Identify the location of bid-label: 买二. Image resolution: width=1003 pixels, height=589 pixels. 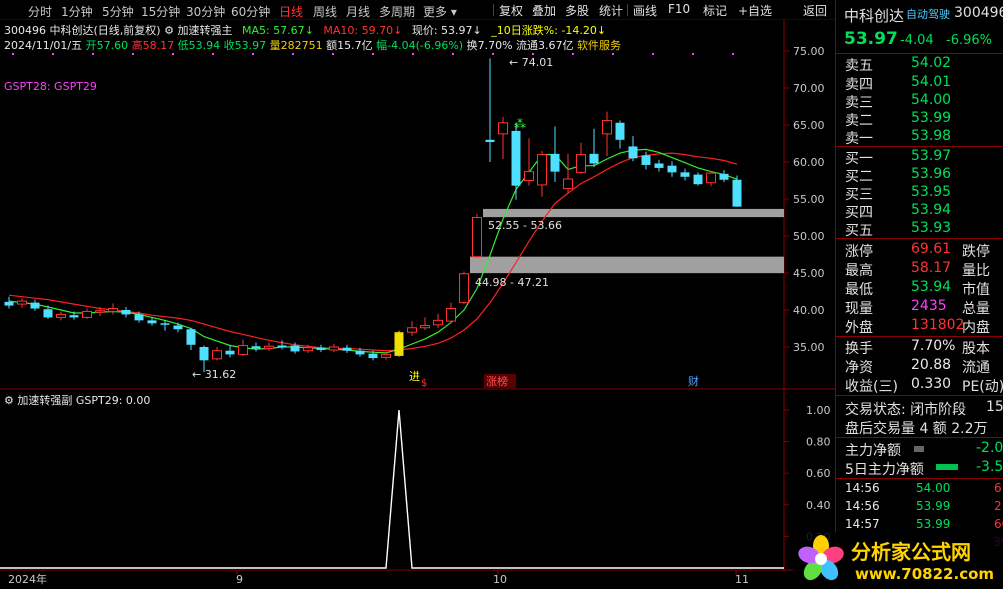
(859, 177).